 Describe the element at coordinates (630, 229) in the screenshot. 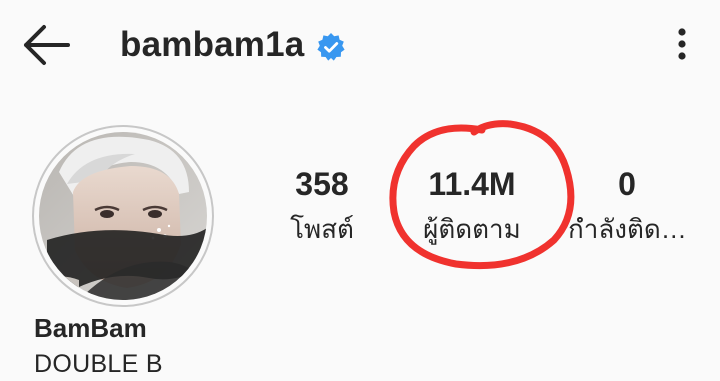

I see `following-label: กำลังติดตาม` at that location.